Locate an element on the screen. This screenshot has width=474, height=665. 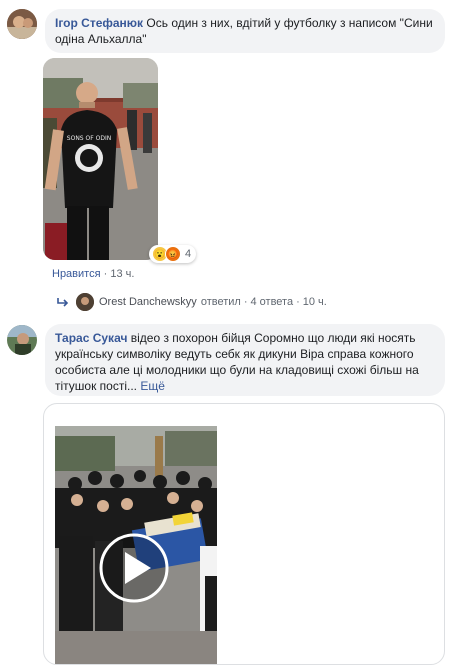
comment-actions-1: Нравится · 13 ч. is located at coordinates (93, 274).